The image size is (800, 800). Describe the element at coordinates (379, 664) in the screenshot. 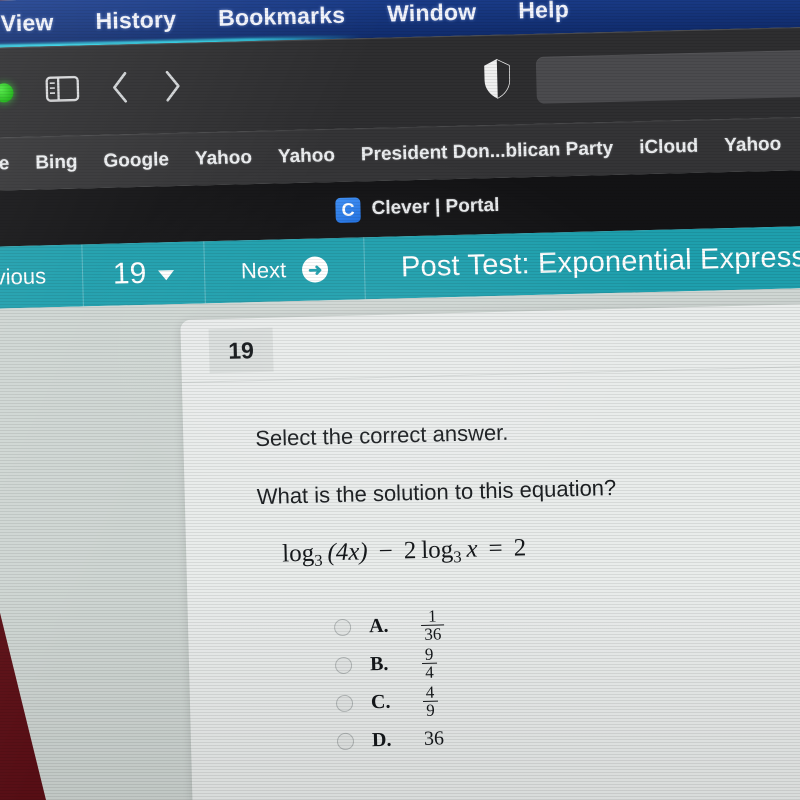

I see `choice-letter-b: B.` at that location.